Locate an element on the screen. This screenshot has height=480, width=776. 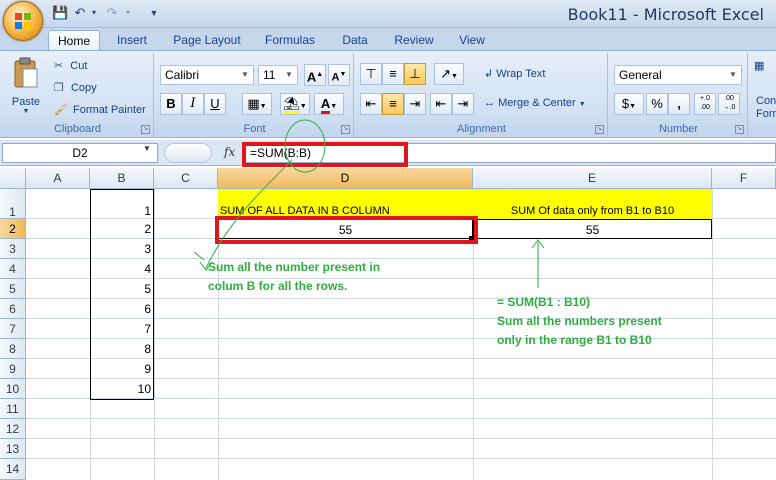
save-icon: 💾 is located at coordinates (60, 13).